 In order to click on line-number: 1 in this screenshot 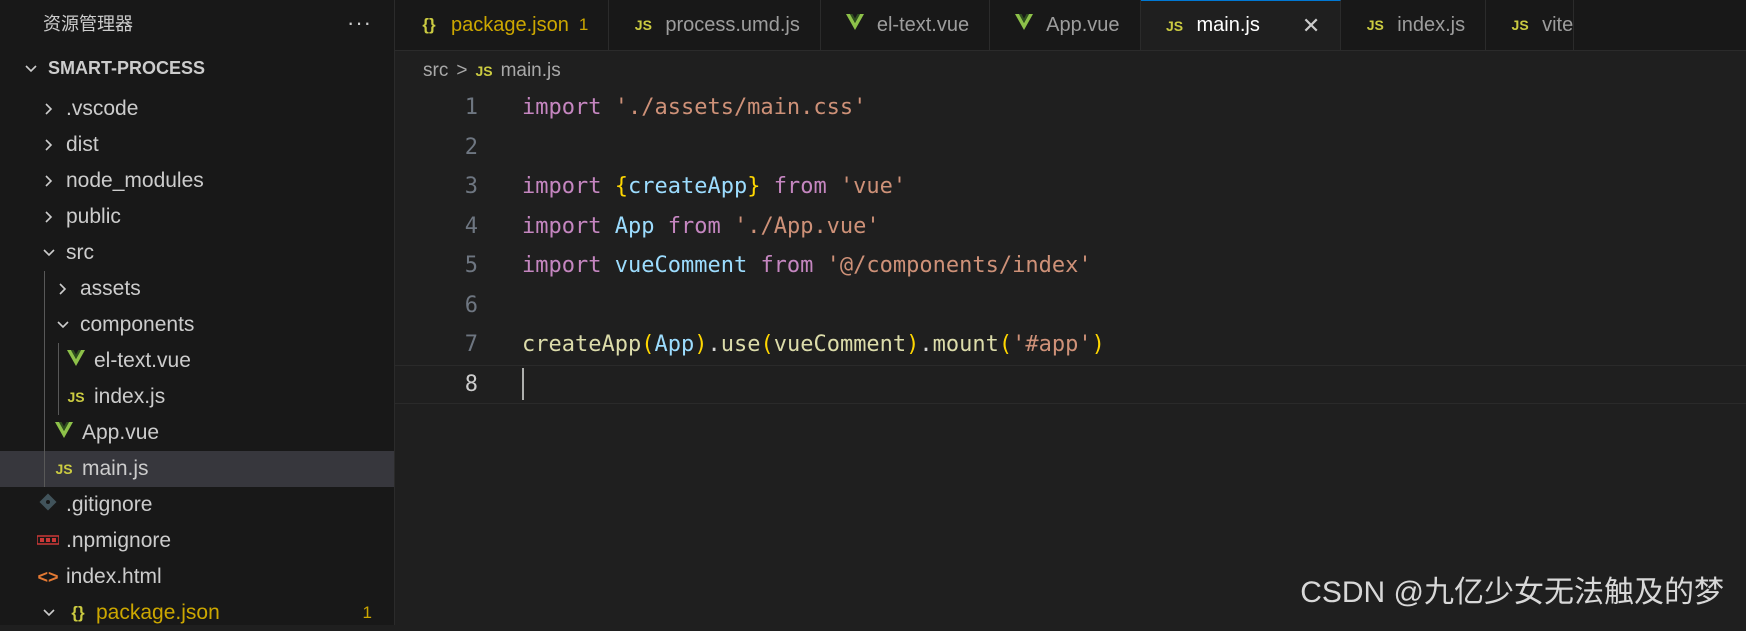, I will do `click(471, 108)`.